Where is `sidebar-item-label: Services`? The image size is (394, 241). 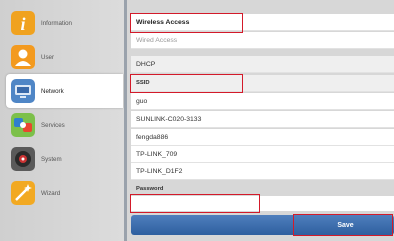 sidebar-item-label: Services is located at coordinates (53, 125).